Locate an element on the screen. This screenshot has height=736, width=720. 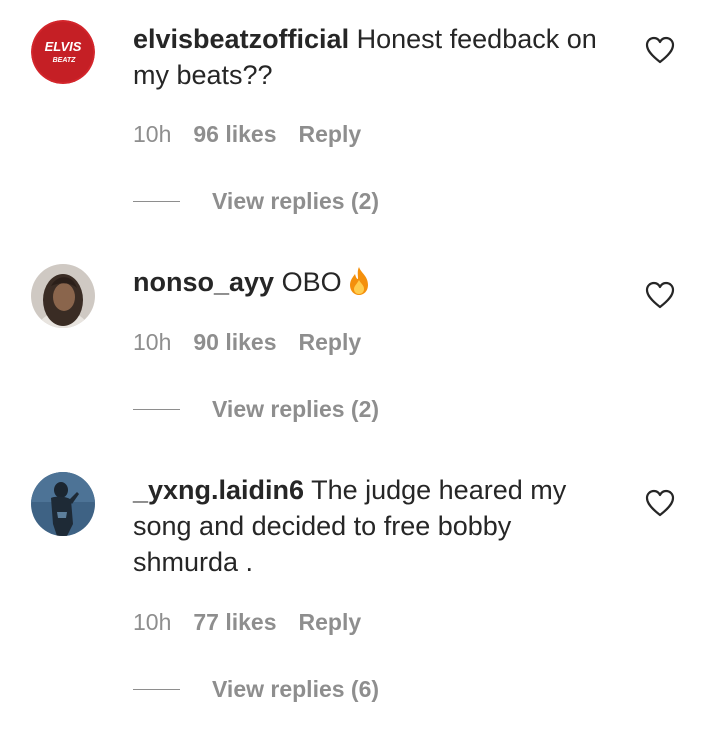
logo-text-line2: BEATZ is located at coordinates (65, 60).